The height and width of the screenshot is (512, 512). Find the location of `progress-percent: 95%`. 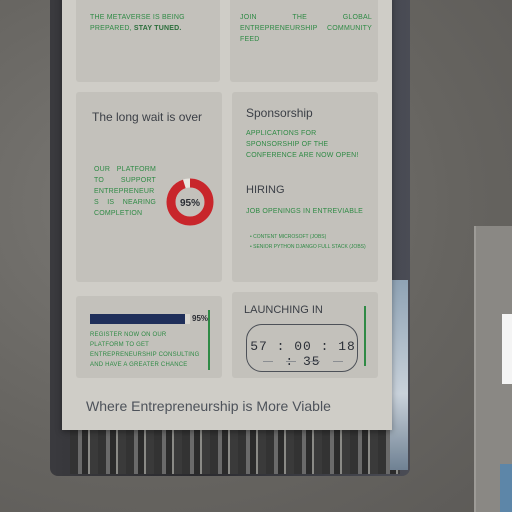

progress-percent: 95% is located at coordinates (200, 318).